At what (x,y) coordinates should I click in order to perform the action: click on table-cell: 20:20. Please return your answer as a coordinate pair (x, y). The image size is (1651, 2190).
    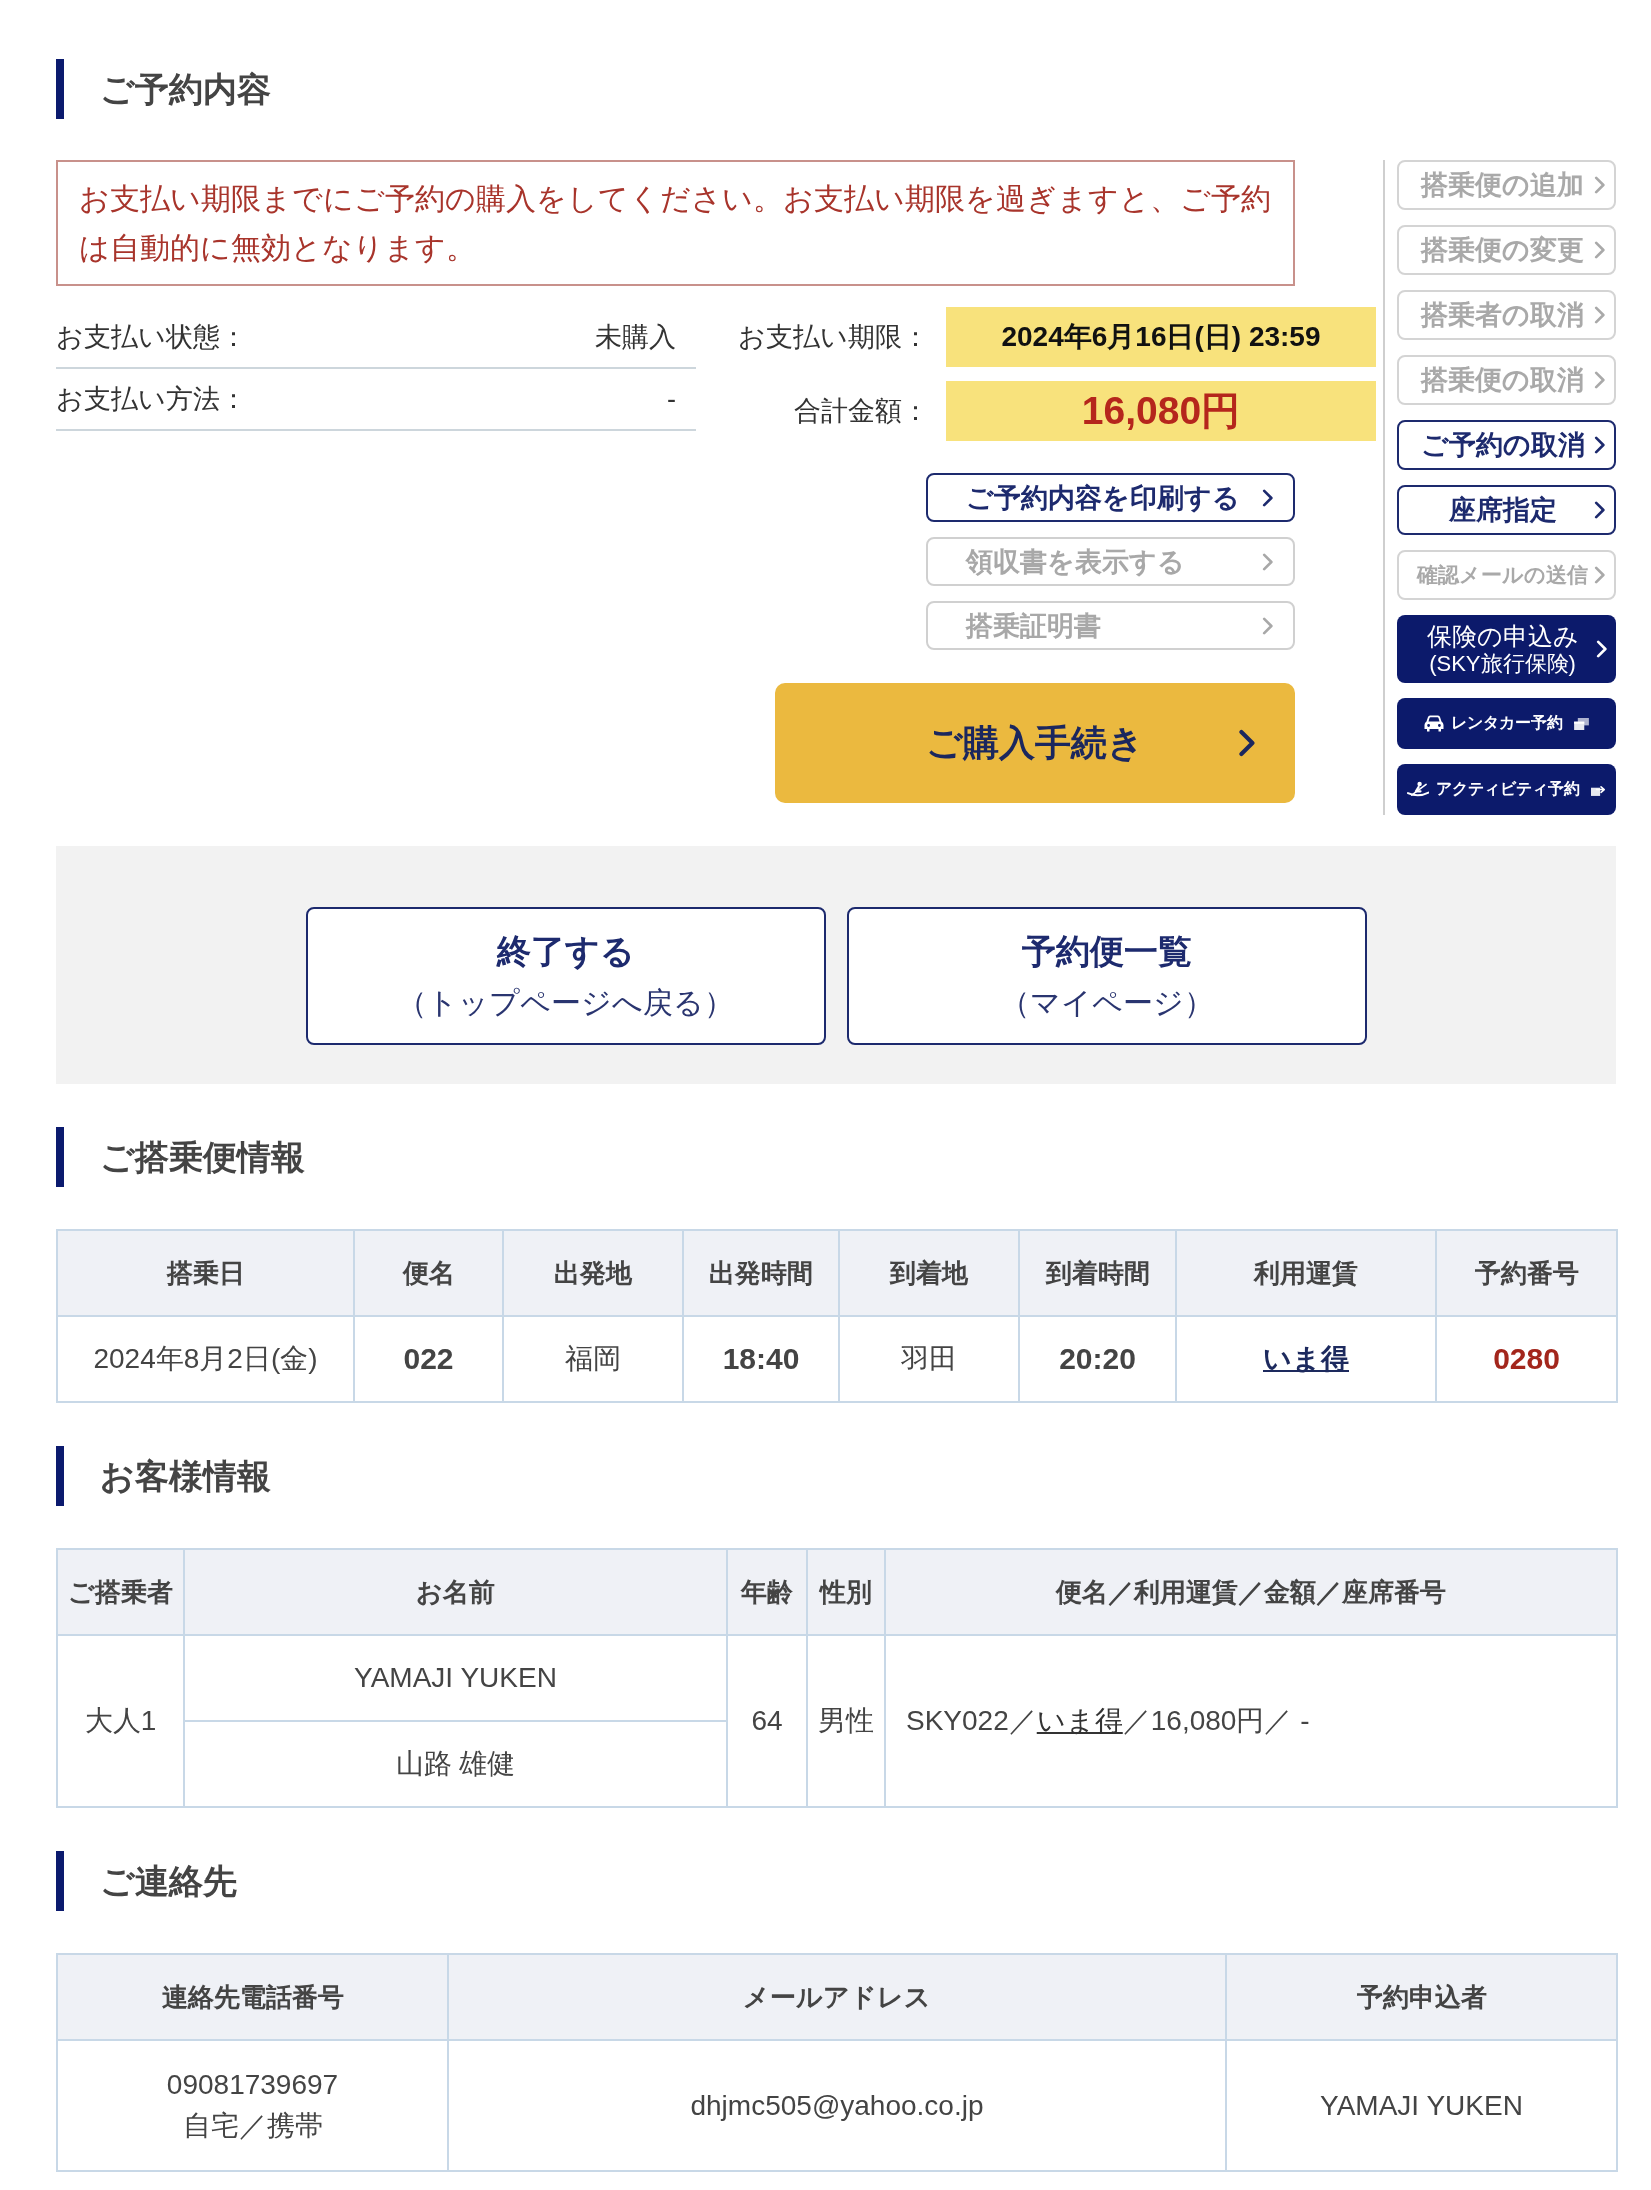
    Looking at the image, I should click on (1097, 1359).